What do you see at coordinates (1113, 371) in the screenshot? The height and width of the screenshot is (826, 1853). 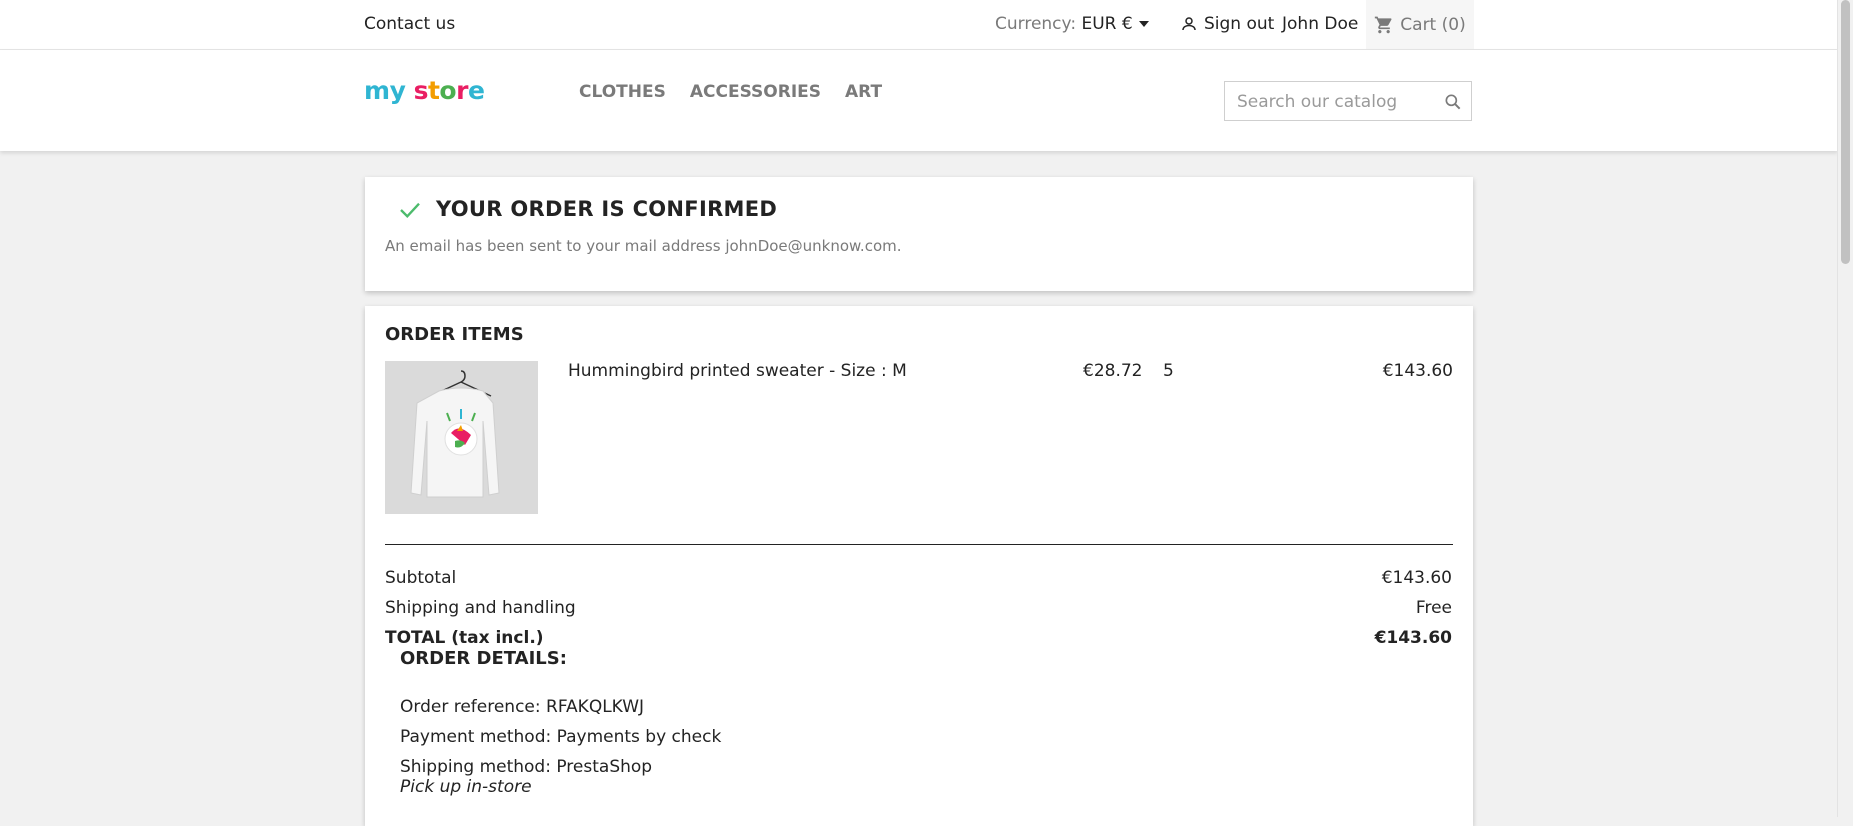 I see `item-unit-price: €28.72` at bounding box center [1113, 371].